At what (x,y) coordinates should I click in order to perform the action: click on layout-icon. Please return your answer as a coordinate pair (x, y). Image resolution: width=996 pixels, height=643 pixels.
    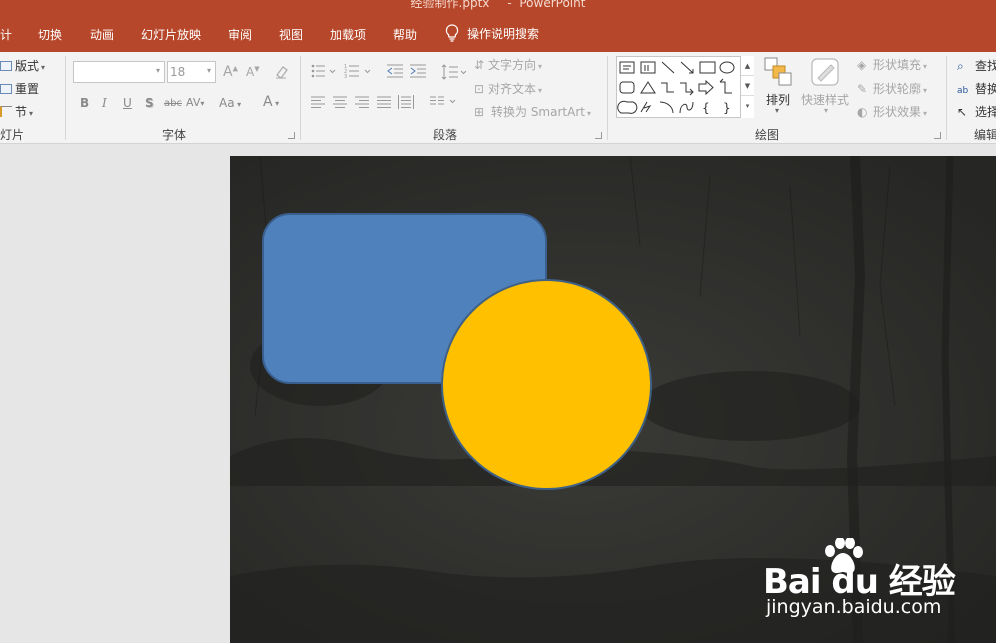
    Looking at the image, I should click on (6, 66).